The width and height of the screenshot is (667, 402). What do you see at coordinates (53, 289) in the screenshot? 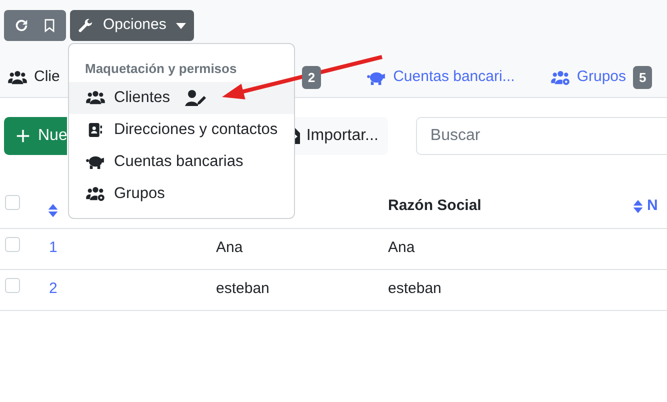
I see `record-link: 2` at bounding box center [53, 289].